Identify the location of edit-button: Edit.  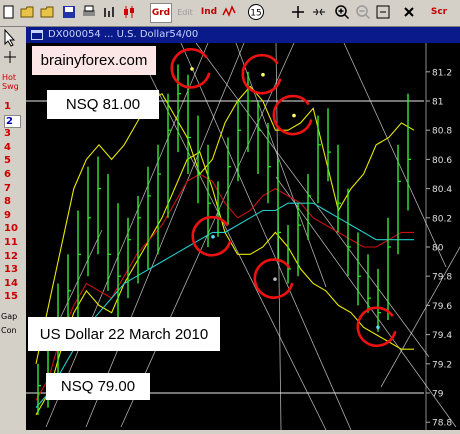
(185, 12).